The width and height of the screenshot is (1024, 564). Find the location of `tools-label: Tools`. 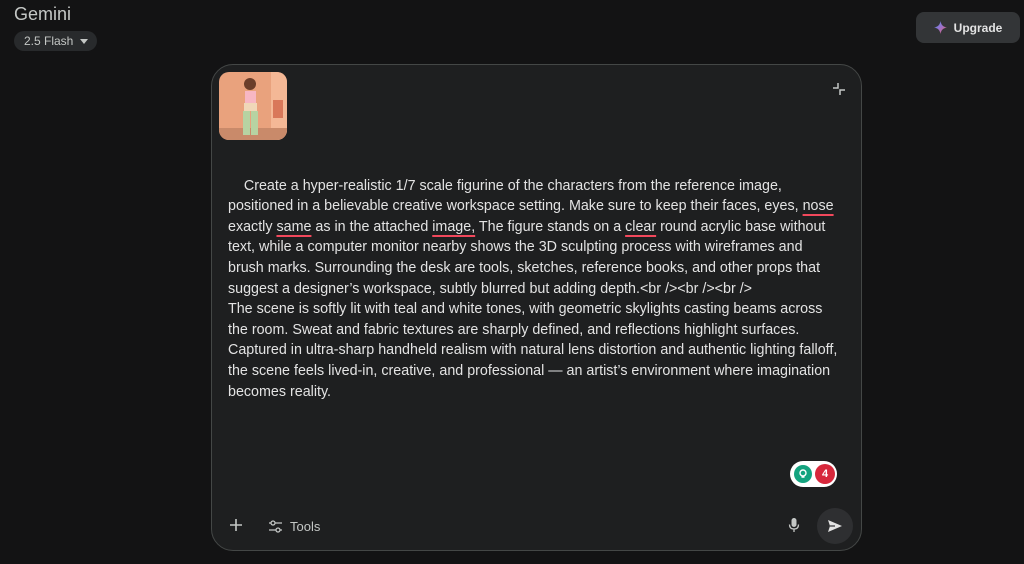

tools-label: Tools is located at coordinates (305, 526).